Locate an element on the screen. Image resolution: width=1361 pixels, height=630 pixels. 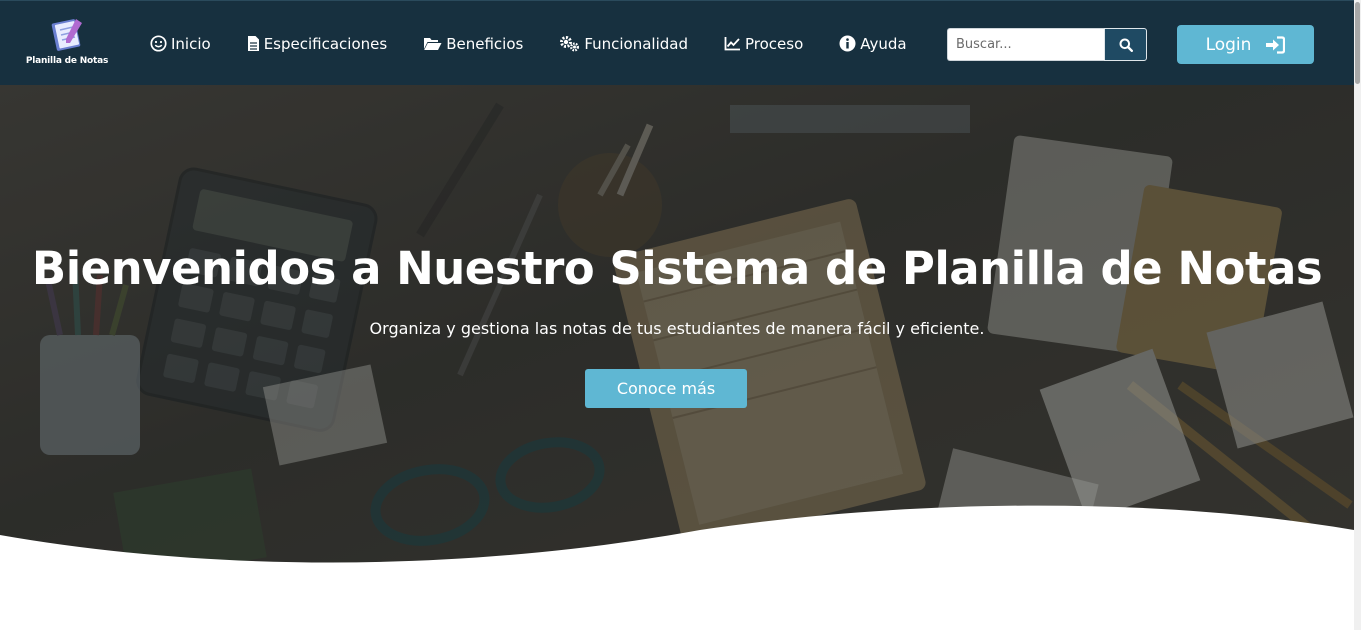
search-form is located at coordinates (1047, 44).